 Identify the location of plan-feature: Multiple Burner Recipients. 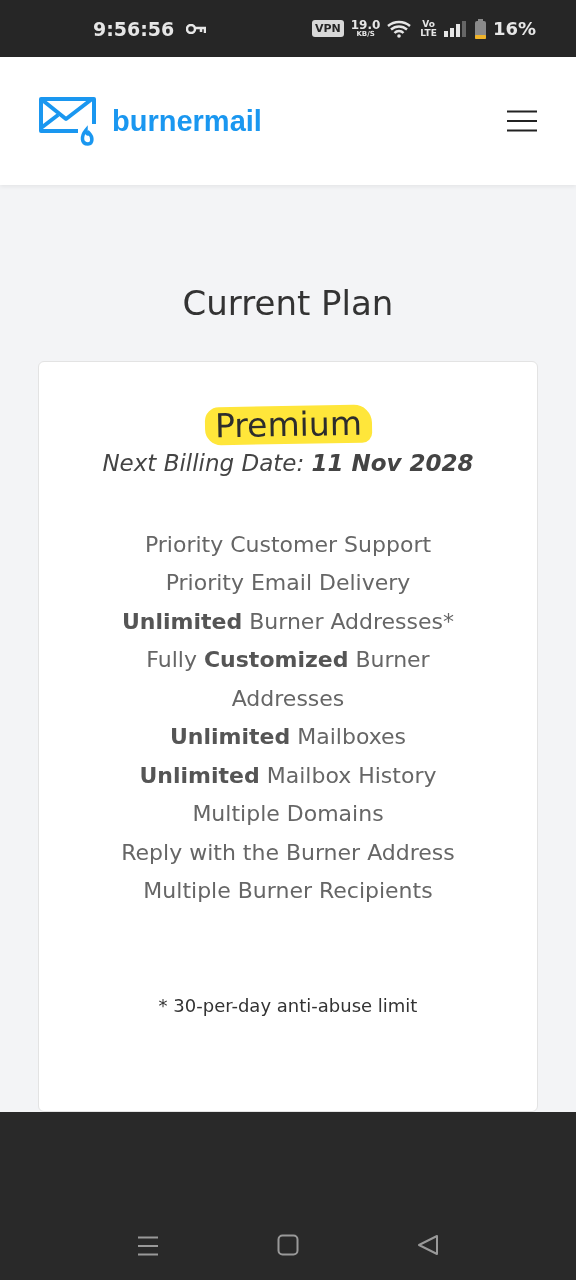
(288, 891).